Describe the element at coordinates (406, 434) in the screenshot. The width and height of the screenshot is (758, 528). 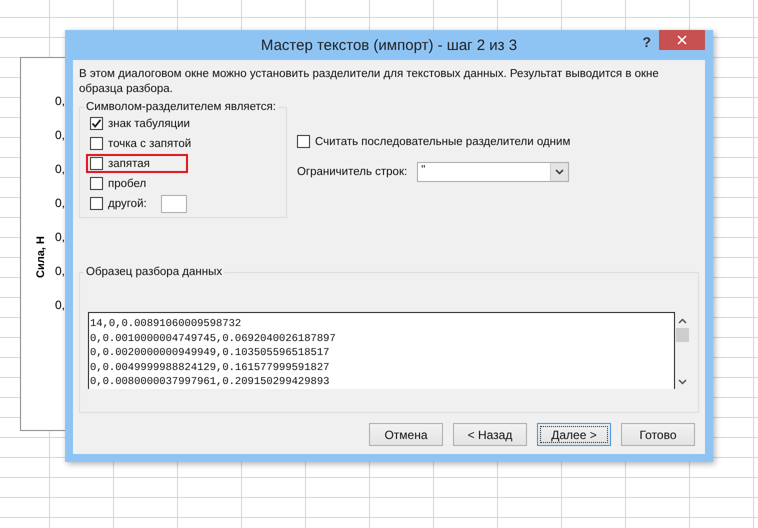
I see `dialog-button: Отмена` at that location.